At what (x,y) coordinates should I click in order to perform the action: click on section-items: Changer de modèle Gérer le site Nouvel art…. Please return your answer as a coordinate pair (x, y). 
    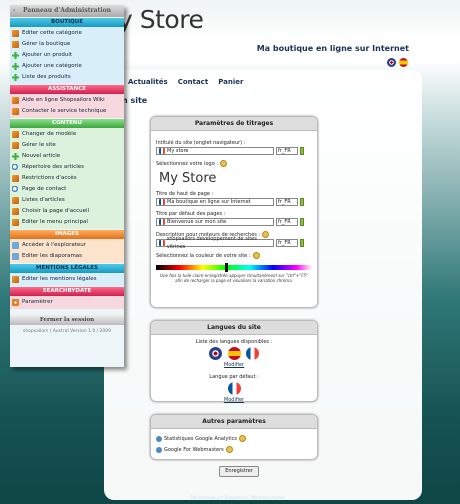
    Looking at the image, I should click on (67, 178).